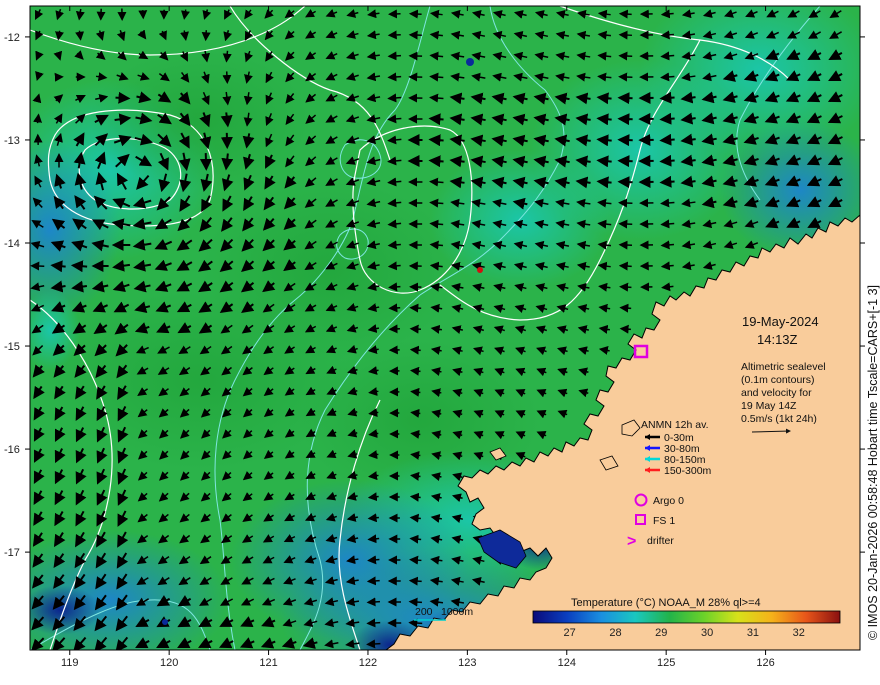  Describe the element at coordinates (615, 633) in the screenshot. I see `colorbar-tick-label: 28` at that location.